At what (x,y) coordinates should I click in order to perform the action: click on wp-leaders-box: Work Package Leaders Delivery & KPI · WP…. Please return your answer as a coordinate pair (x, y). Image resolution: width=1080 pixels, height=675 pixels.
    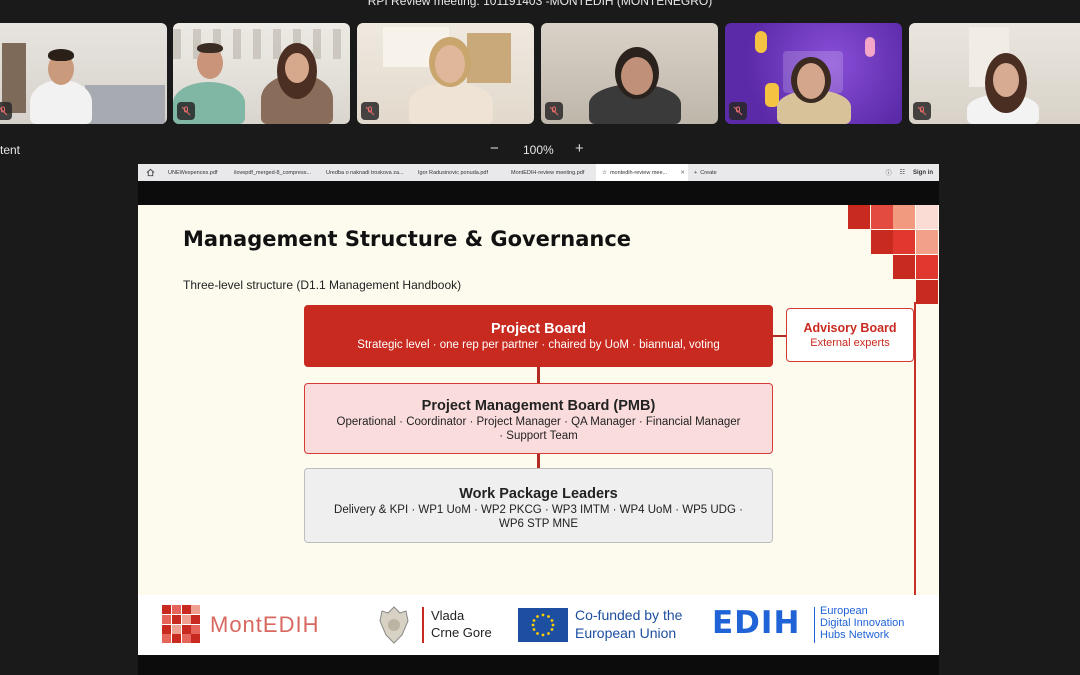
    Looking at the image, I should click on (538, 505).